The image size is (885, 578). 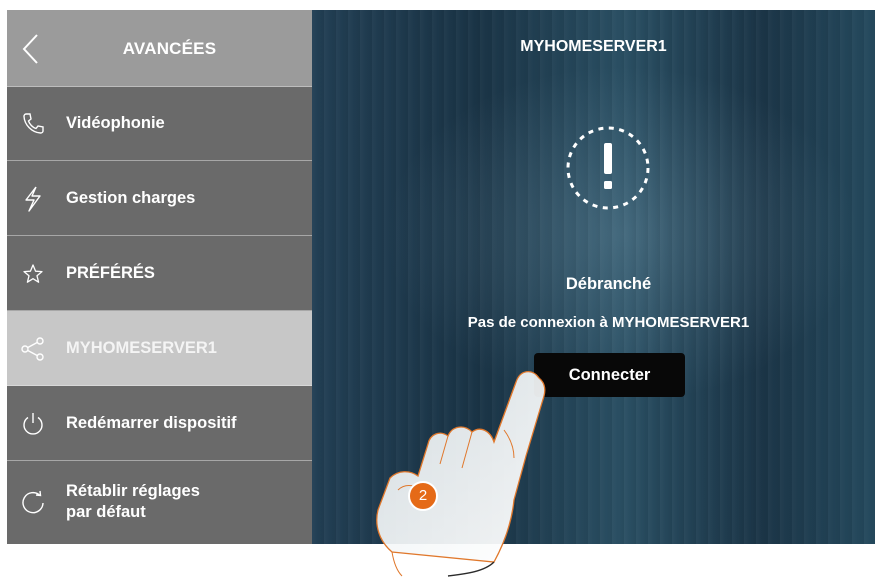 What do you see at coordinates (159, 273) in the screenshot?
I see `sidebar-item-preferes: PRÉFÉRÉS` at bounding box center [159, 273].